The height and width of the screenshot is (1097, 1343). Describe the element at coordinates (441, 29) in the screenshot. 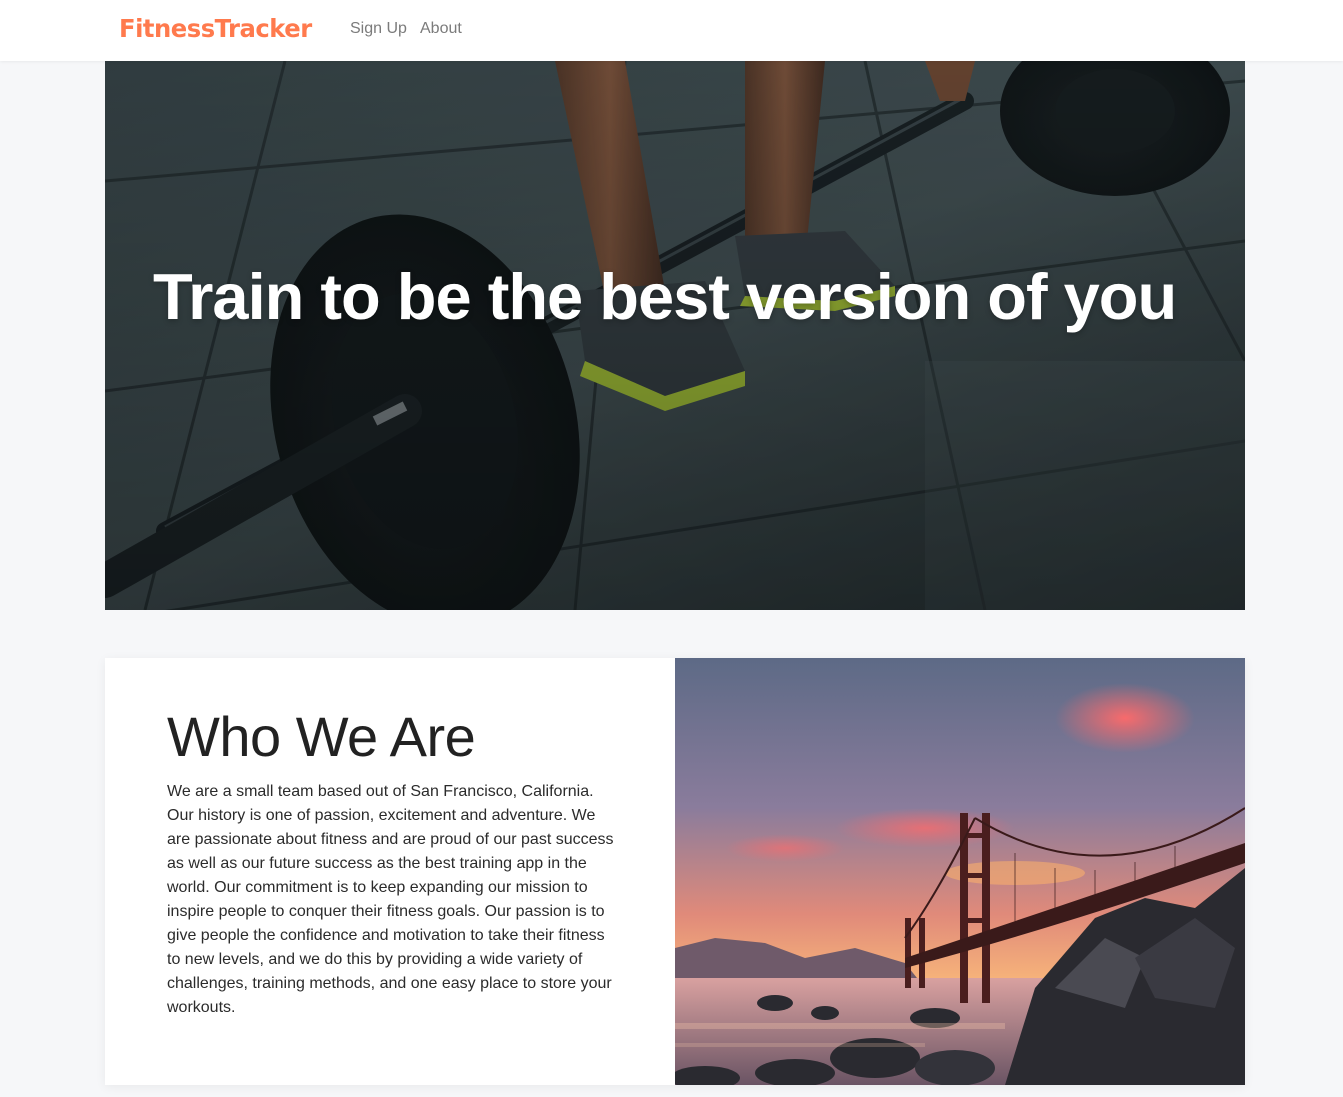

I see `nav-link-about: About` at that location.